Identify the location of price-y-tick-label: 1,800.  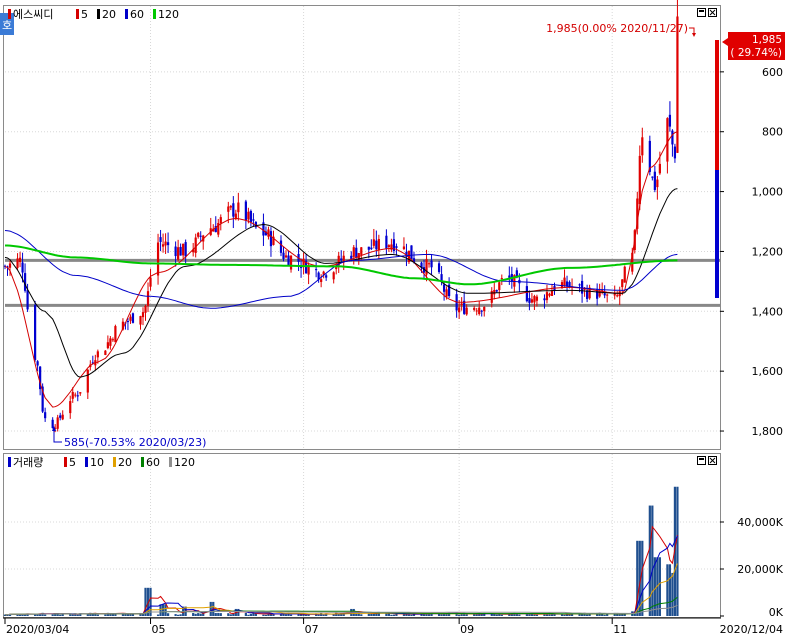
(768, 431).